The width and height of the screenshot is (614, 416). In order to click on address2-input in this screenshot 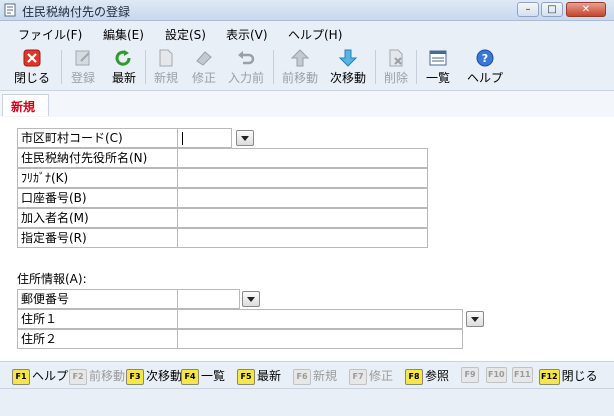, I will do `click(320, 339)`.